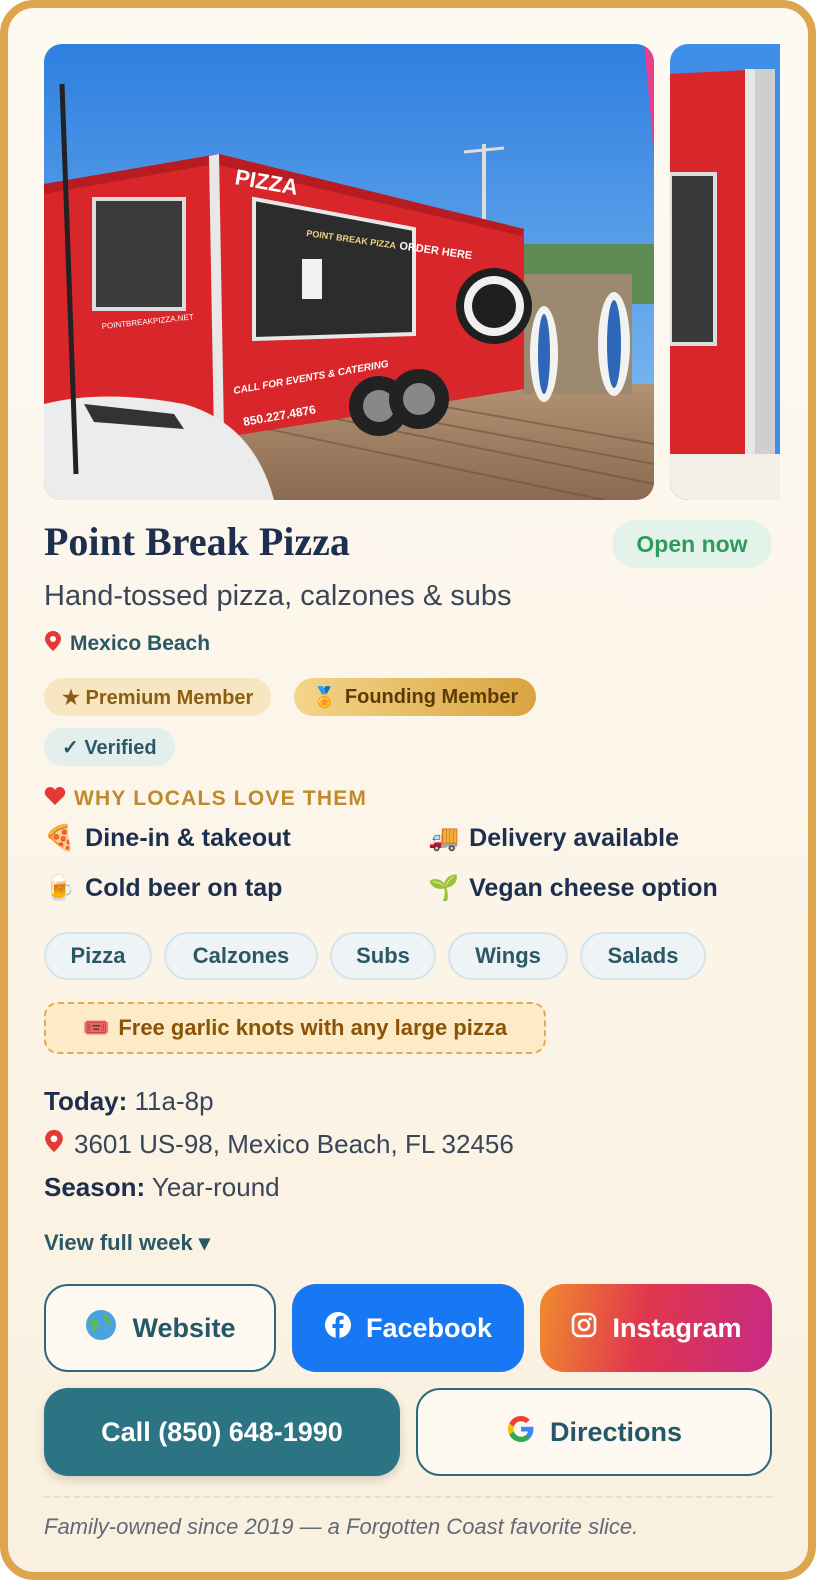 The image size is (816, 1580). I want to click on address-text: 3601 US-98, Mexico Beach, FL 32456, so click(294, 1144).